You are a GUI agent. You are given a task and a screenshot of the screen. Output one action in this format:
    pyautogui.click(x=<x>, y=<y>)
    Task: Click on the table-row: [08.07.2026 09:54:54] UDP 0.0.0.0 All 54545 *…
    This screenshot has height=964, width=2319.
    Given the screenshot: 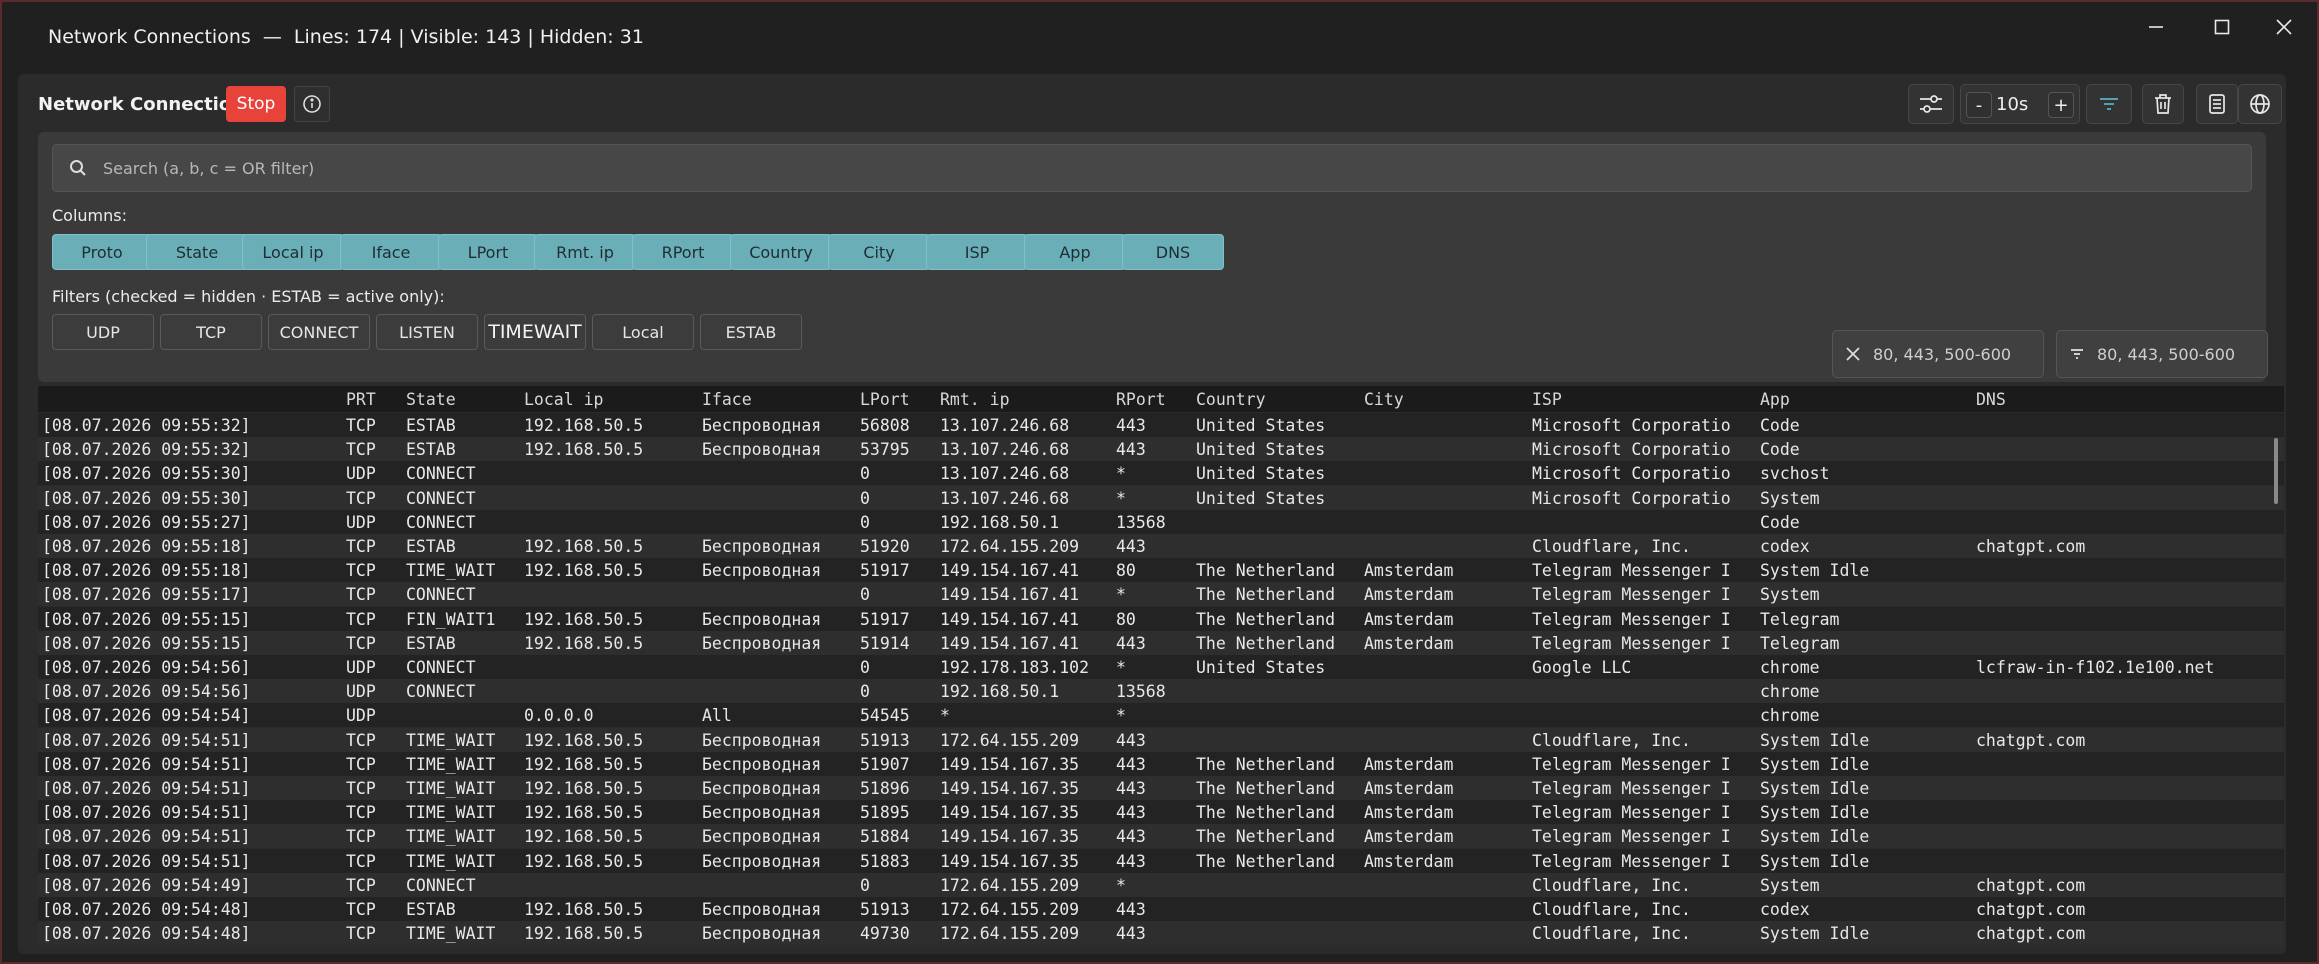 What is the action you would take?
    pyautogui.click(x=1161, y=715)
    